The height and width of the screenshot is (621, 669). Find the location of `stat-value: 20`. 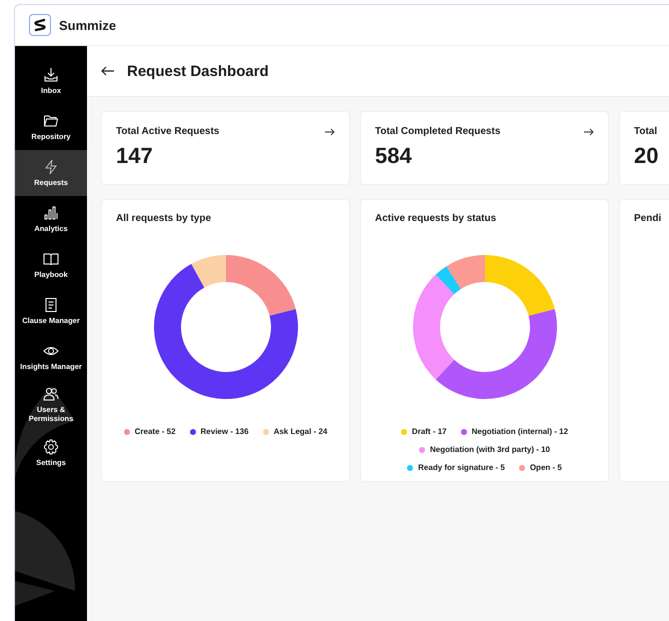

stat-value: 20 is located at coordinates (646, 156).